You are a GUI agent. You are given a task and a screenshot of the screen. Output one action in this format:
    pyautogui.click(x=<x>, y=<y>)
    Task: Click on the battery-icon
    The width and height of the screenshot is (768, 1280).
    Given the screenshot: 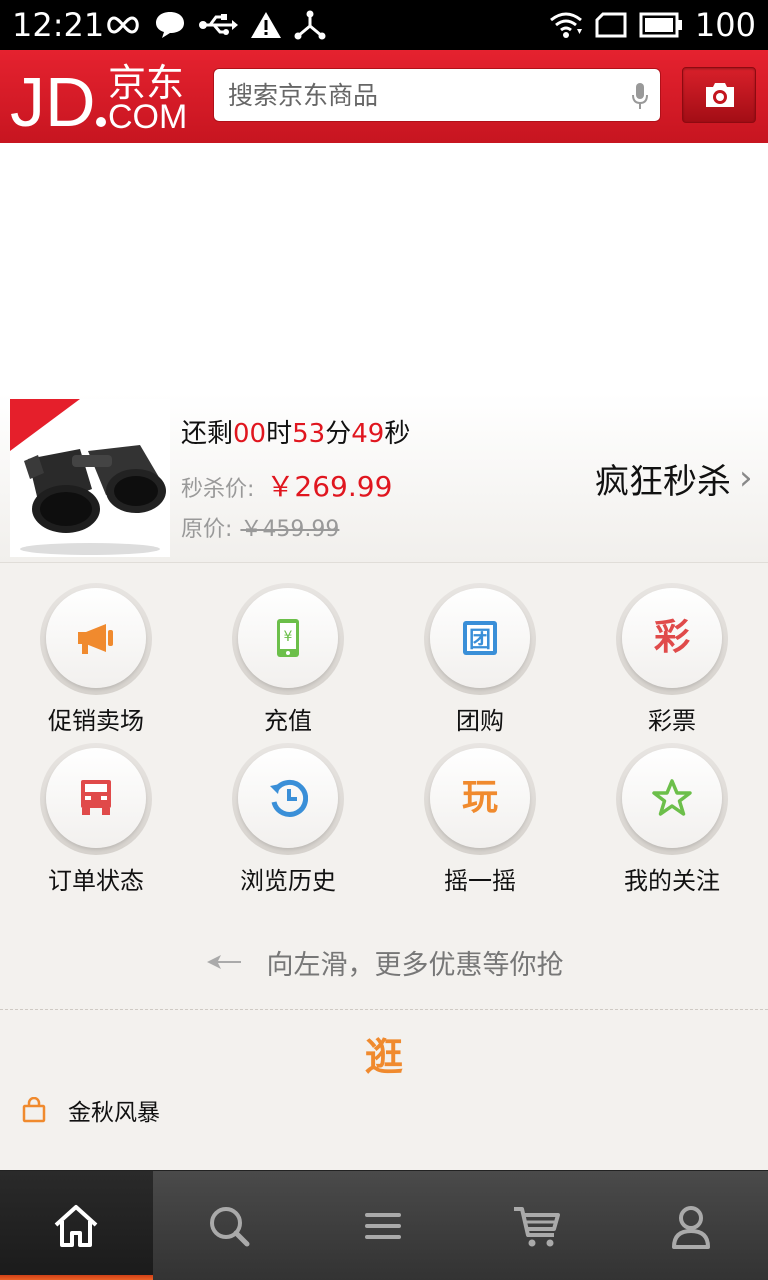 What is the action you would take?
    pyautogui.click(x=660, y=25)
    